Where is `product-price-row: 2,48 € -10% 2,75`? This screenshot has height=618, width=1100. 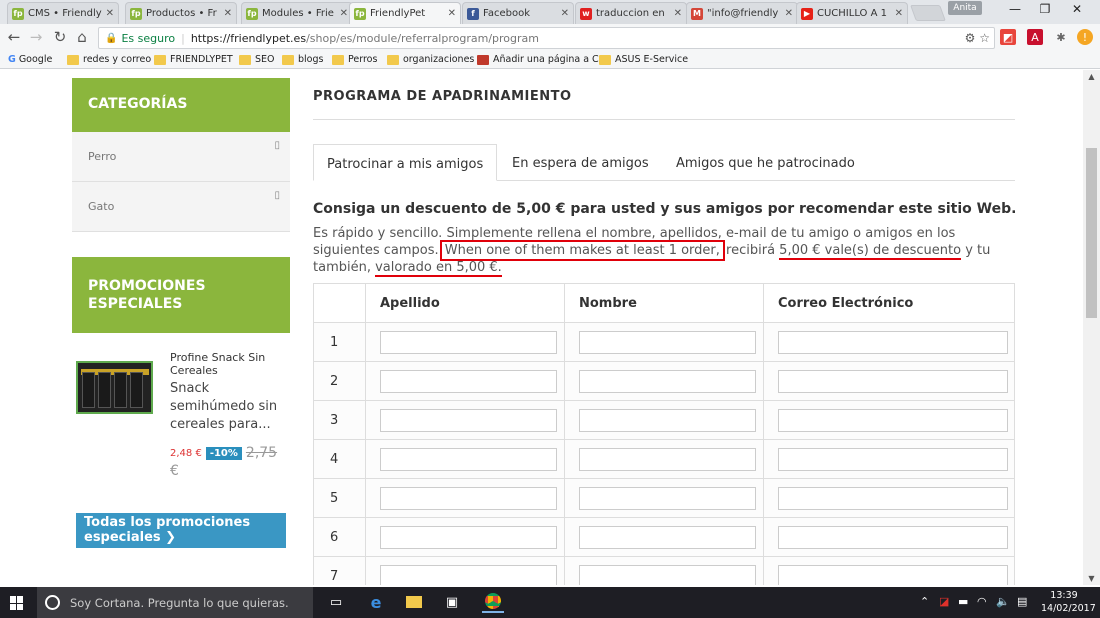
product-price-row: 2,48 € -10% 2,75 is located at coordinates (229, 453).